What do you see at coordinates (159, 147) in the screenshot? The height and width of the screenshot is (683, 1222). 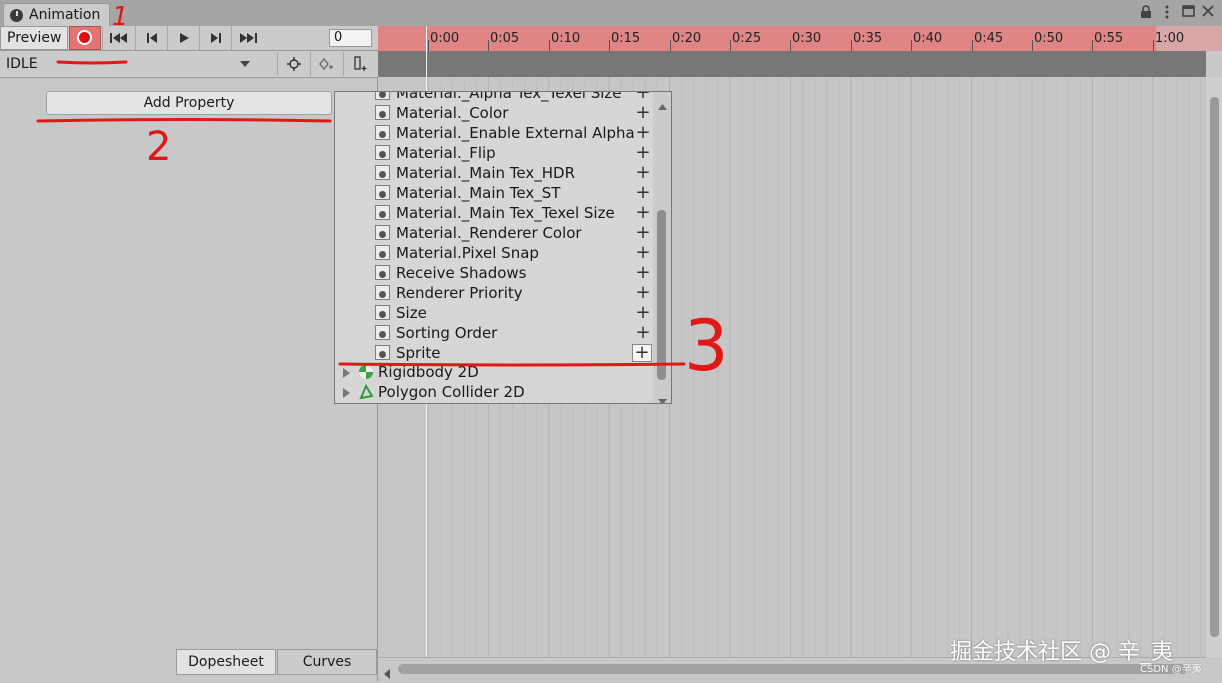 I see `annotation-2: 2` at bounding box center [159, 147].